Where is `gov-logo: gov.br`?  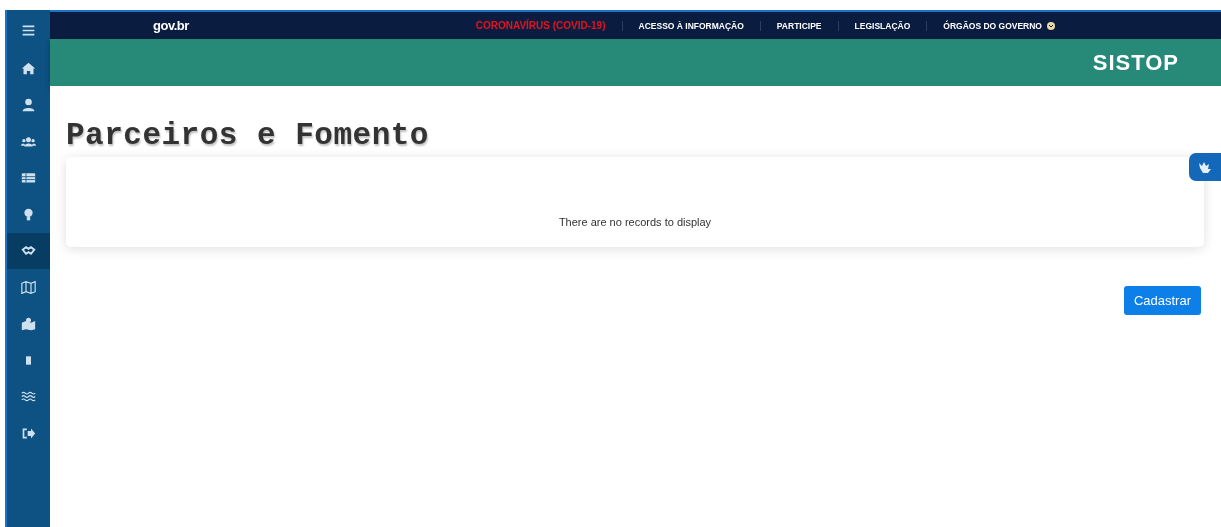 gov-logo: gov.br is located at coordinates (171, 25).